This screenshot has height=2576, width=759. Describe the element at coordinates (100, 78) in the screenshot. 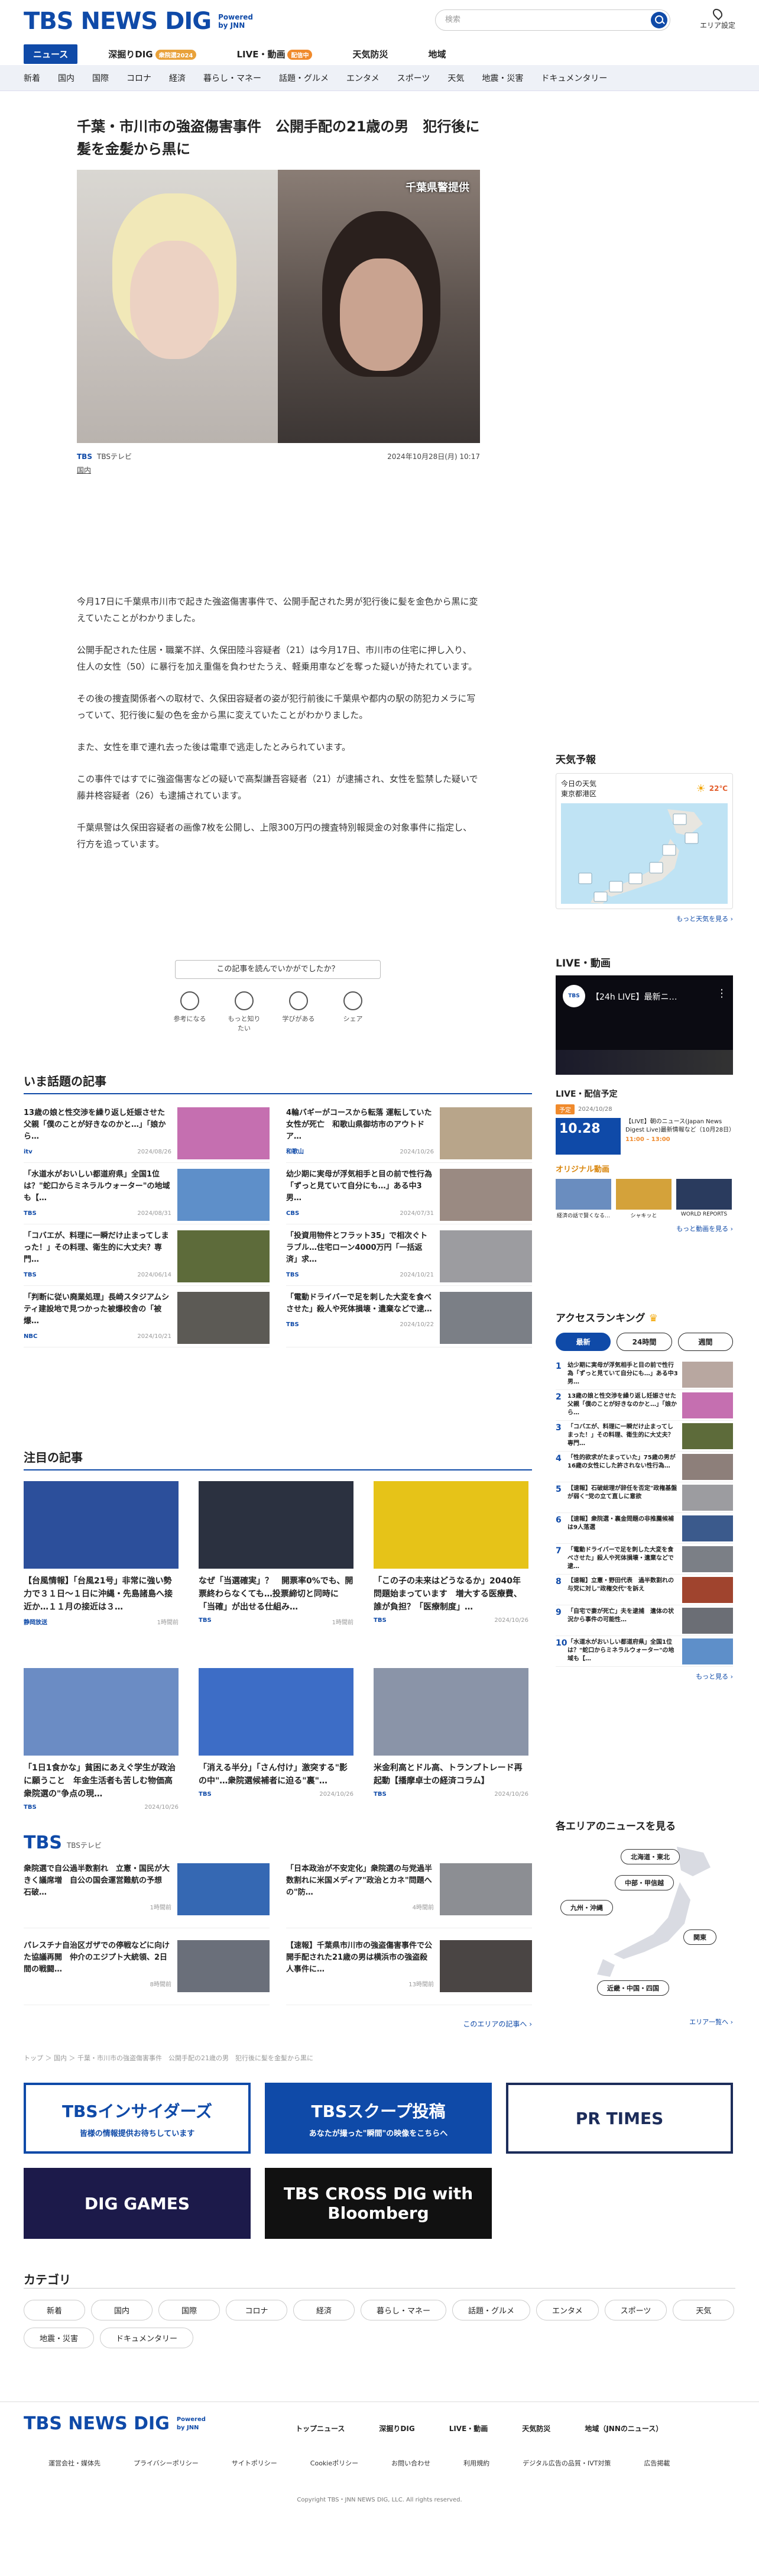

I see `category-nav-item: 国際` at that location.